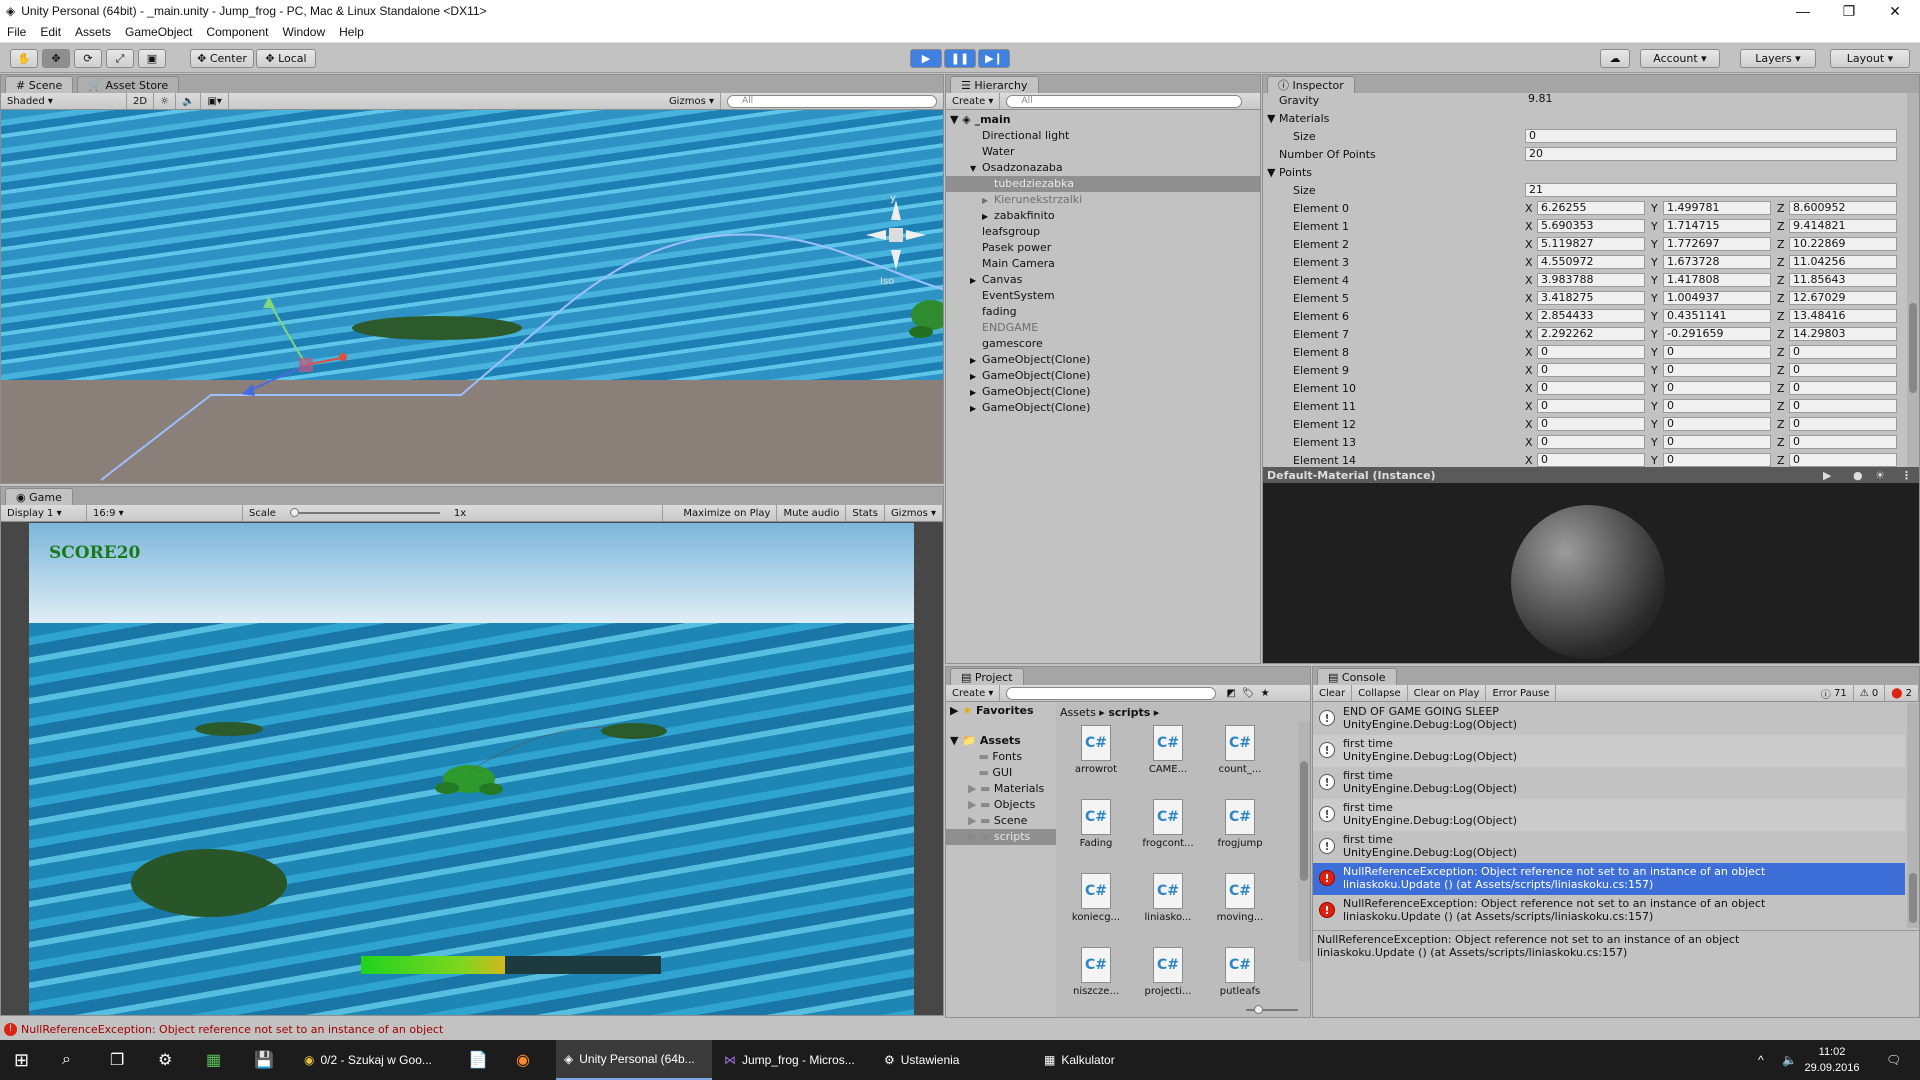 The image size is (1920, 1080). What do you see at coordinates (1717, 280) in the screenshot?
I see `element-y-field: 1.417808` at bounding box center [1717, 280].